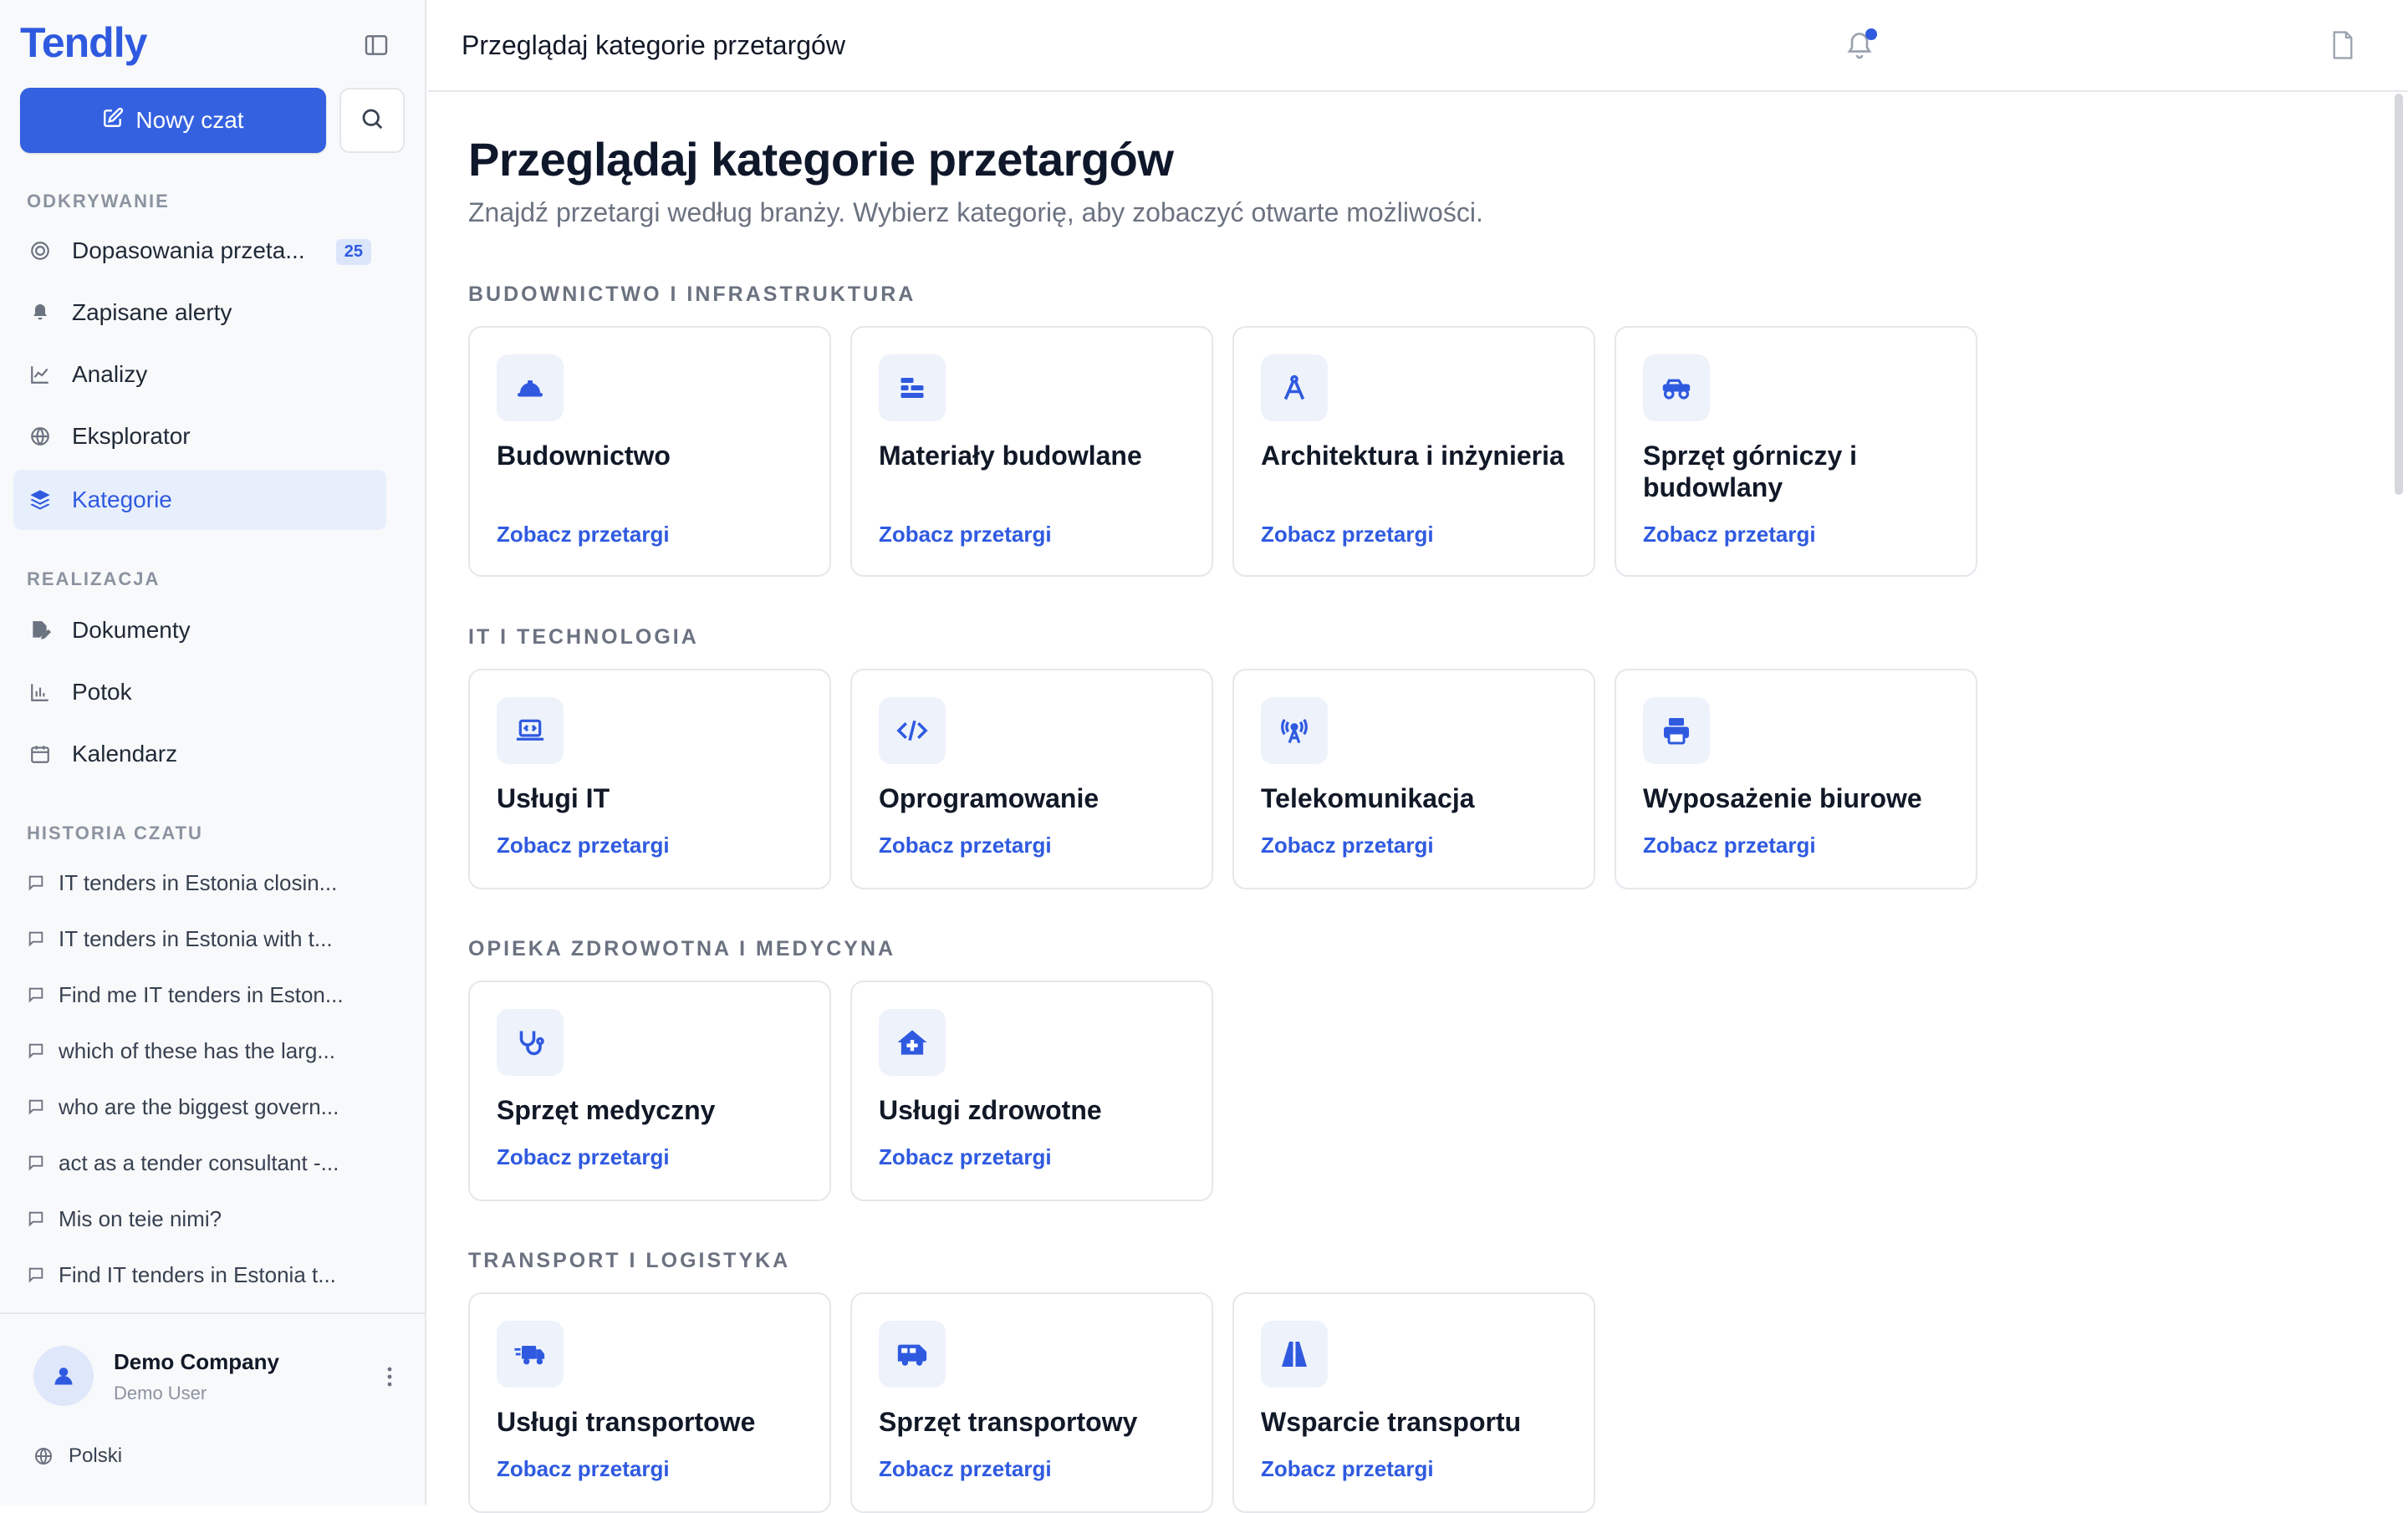 This screenshot has height=1513, width=2408. I want to click on category-card-transport-services: Usługi transportowe Zobacz przetargi, so click(650, 1402).